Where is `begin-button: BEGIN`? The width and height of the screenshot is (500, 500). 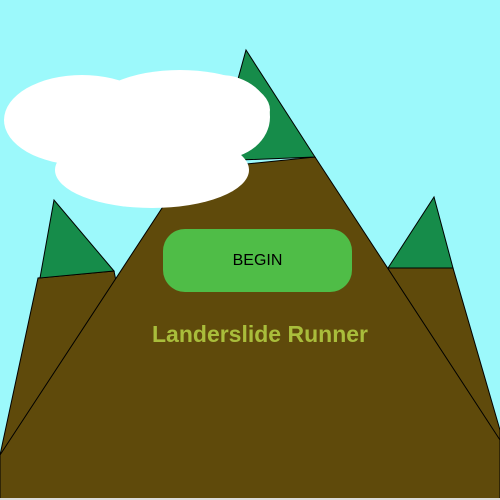
begin-button: BEGIN is located at coordinates (257, 260).